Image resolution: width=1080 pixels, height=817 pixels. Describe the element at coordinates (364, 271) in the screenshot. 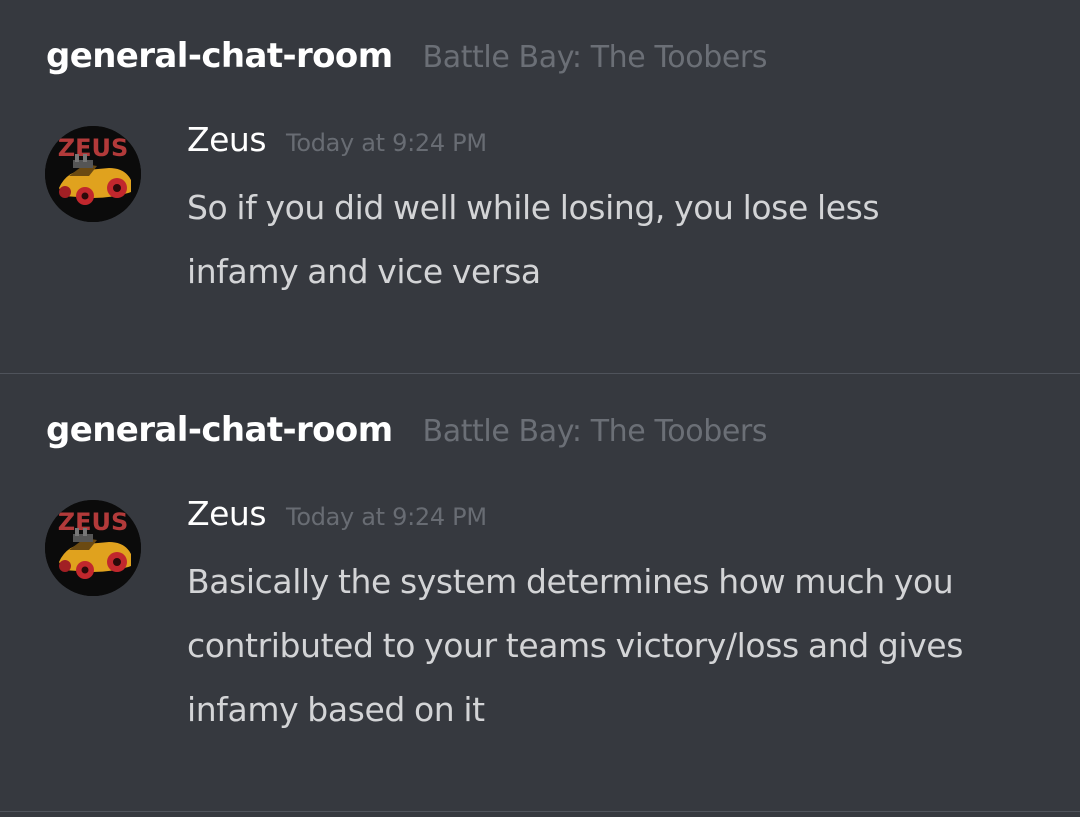

I see `message-line: infamy and vice versa` at that location.